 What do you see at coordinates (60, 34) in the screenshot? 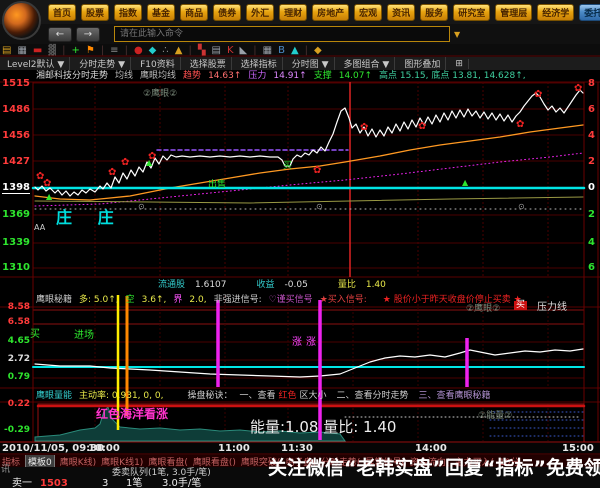
I see `back-button: ←` at bounding box center [60, 34].